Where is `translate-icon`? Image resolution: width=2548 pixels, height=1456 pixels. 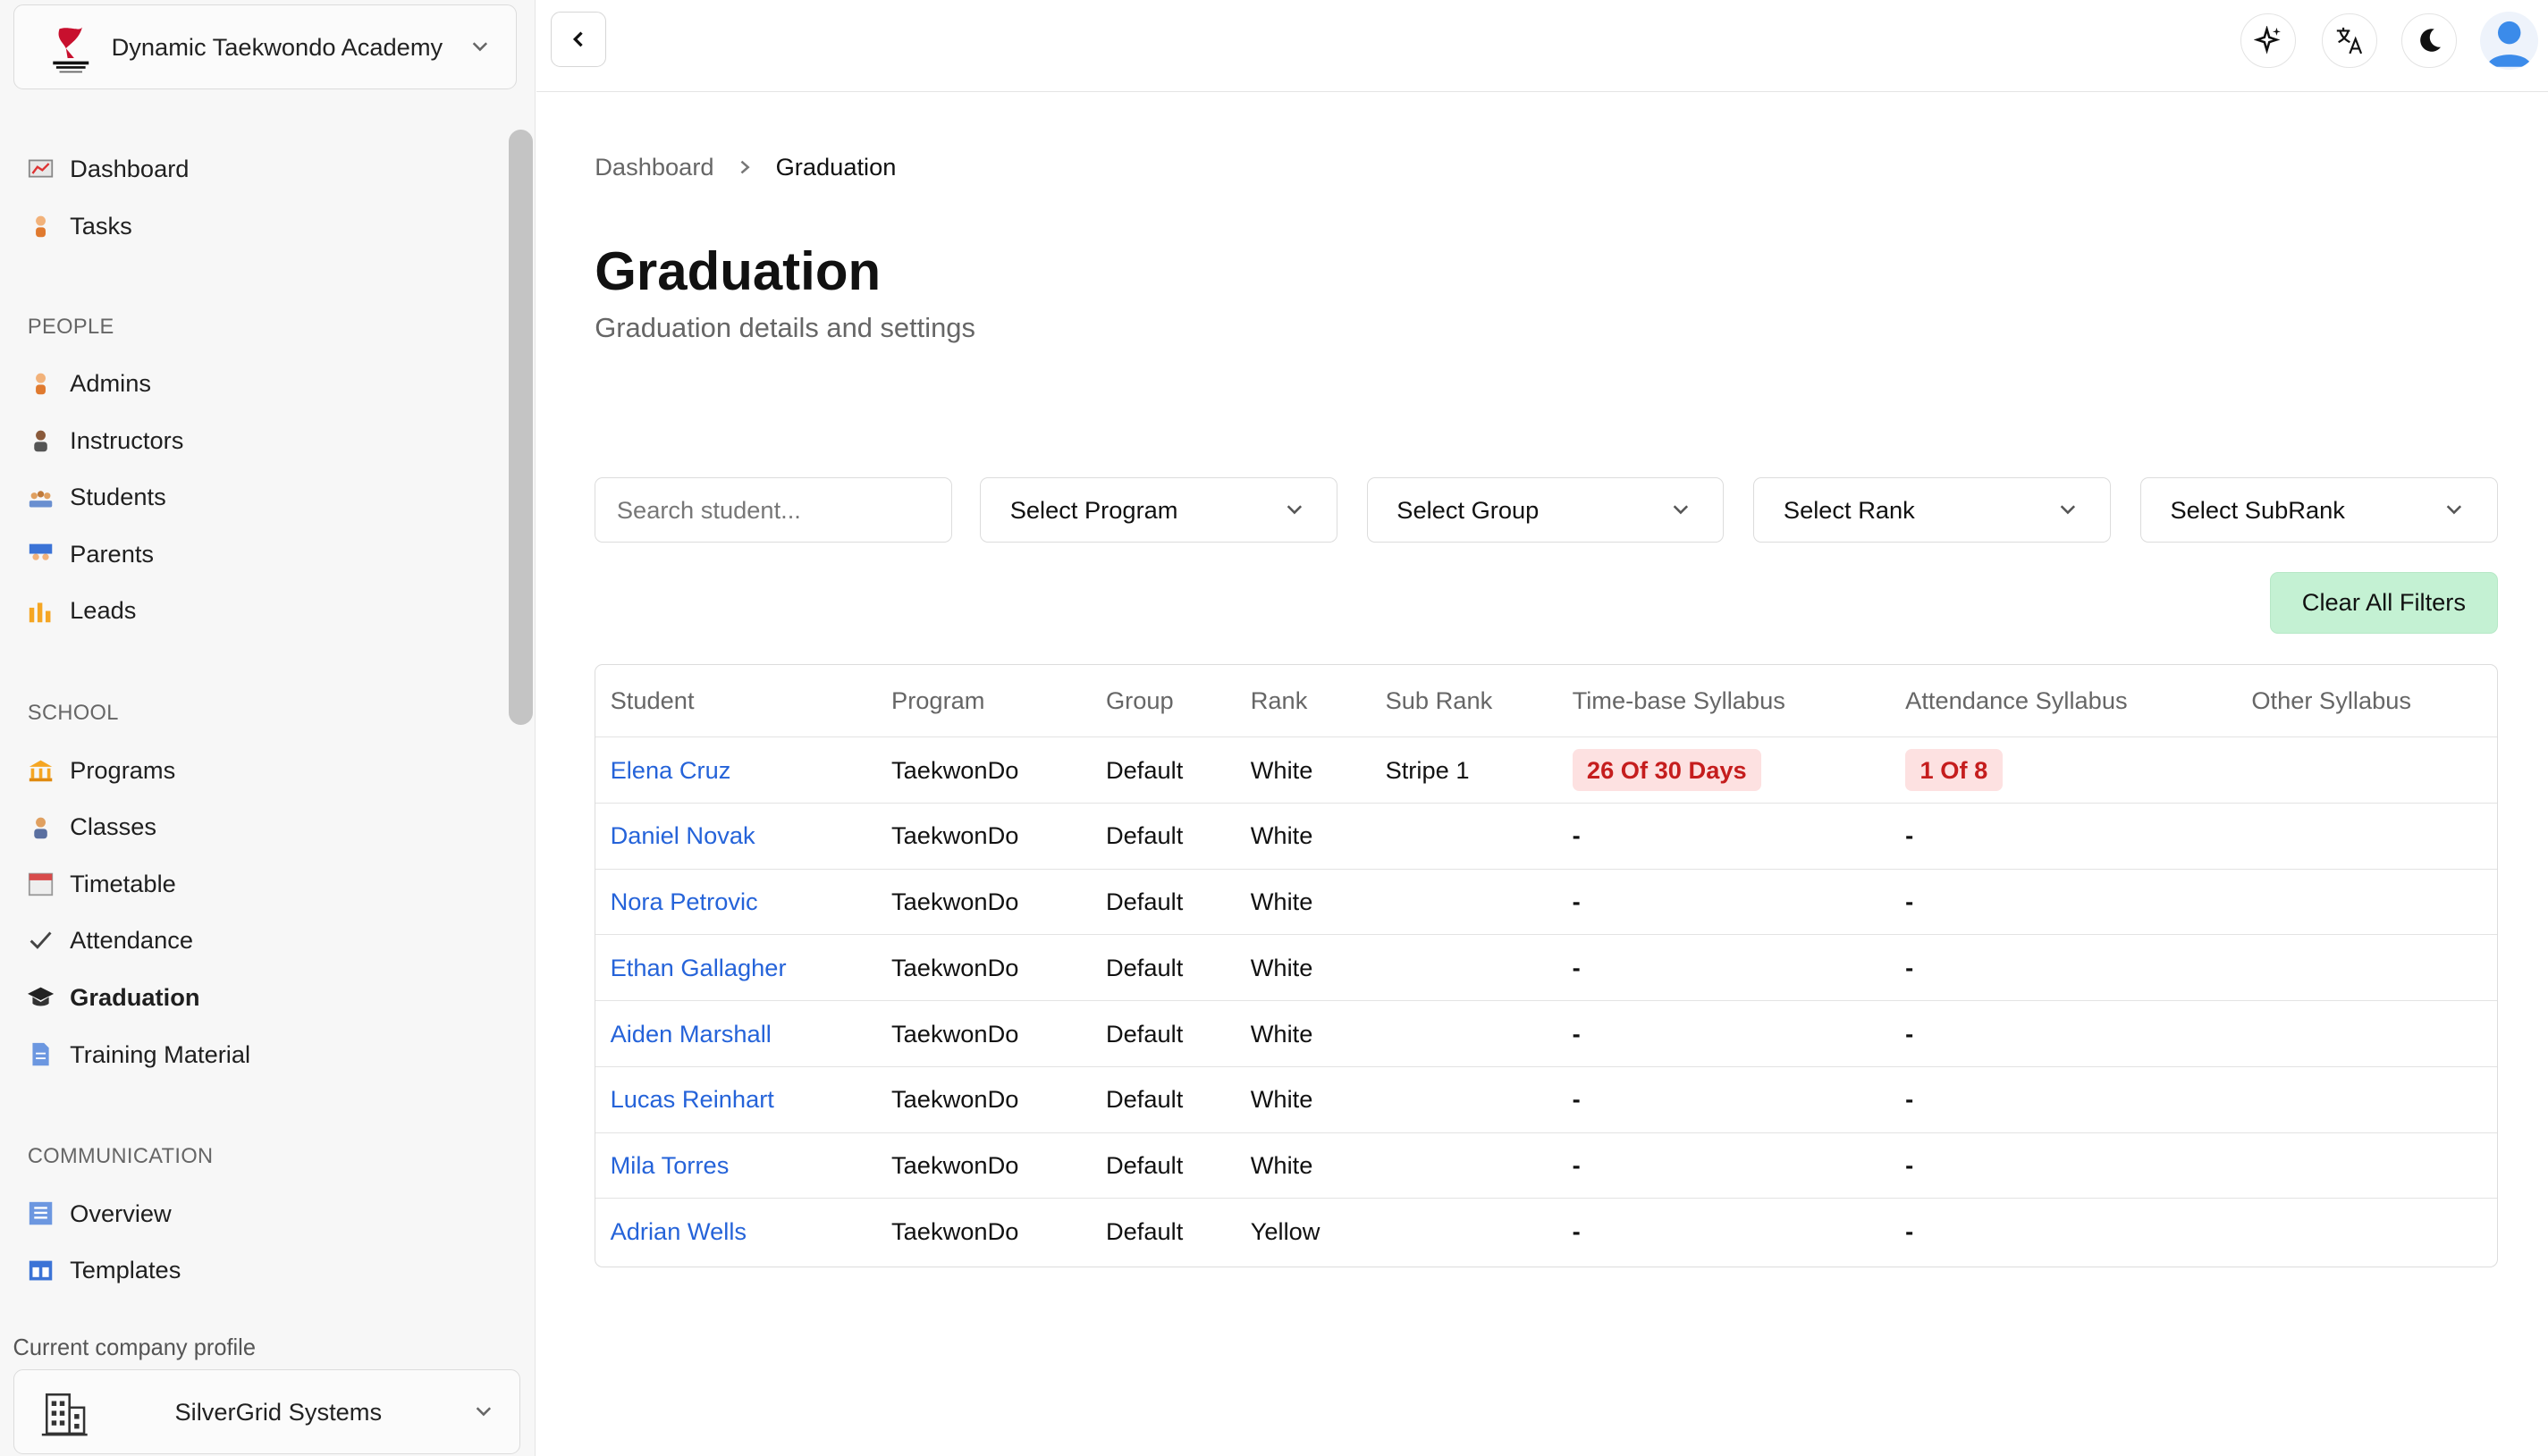
translate-icon is located at coordinates (2349, 41).